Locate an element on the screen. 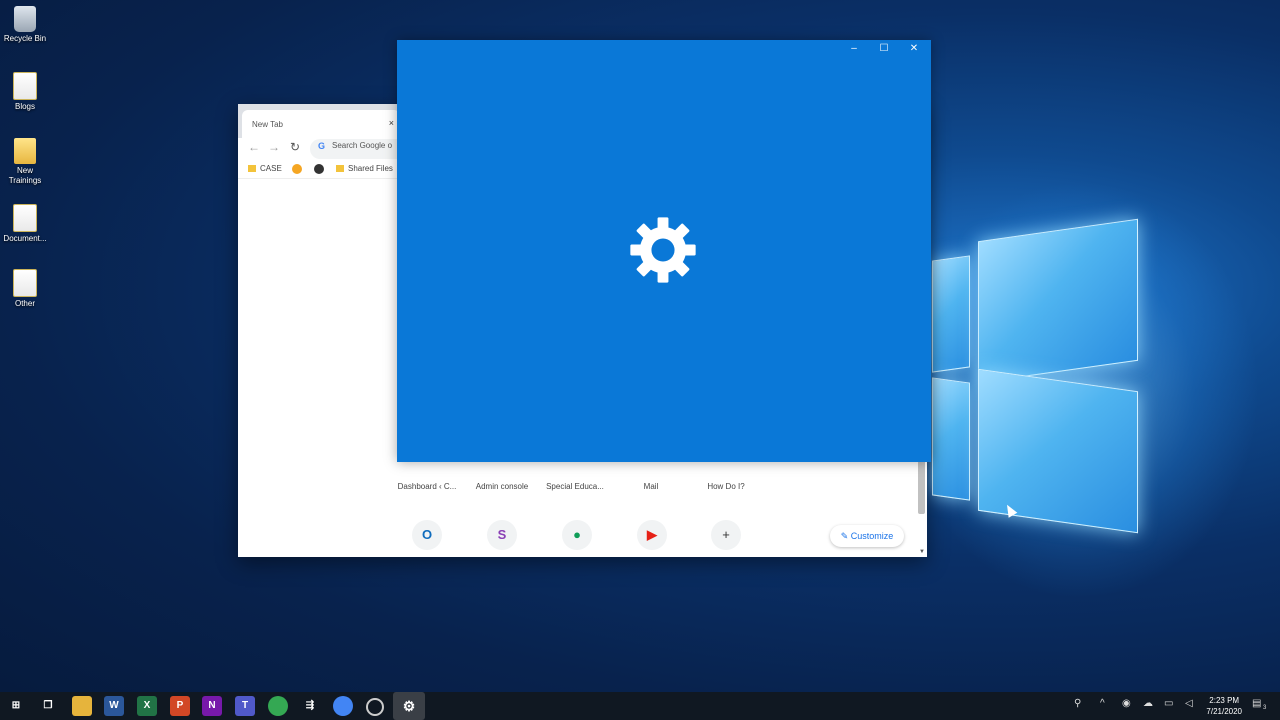 The image size is (1280, 720). bookmark-linkedin is located at coordinates (319, 169).